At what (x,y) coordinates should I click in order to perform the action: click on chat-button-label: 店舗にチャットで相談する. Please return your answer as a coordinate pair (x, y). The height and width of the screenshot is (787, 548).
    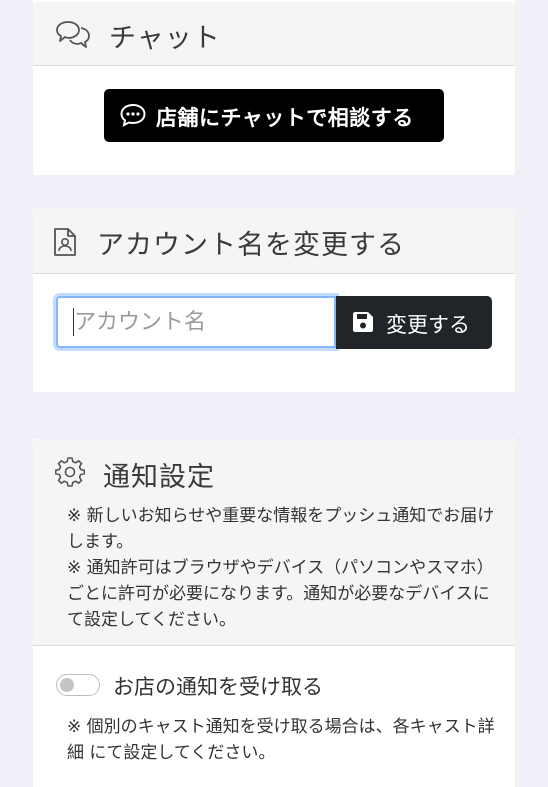
    Looking at the image, I should click on (285, 118).